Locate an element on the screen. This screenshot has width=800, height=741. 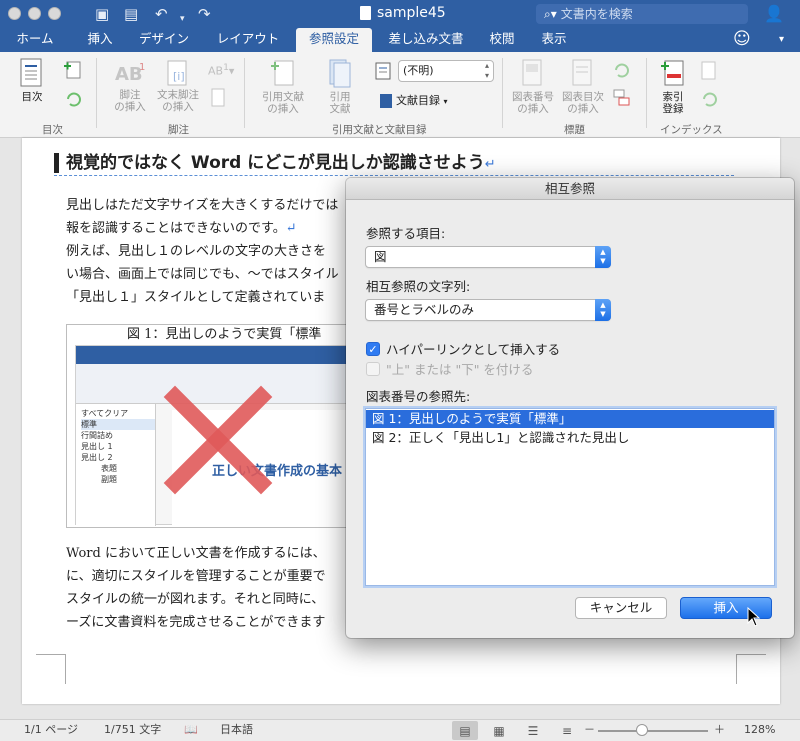
reference-type-select: 図 ▲ ▼ is located at coordinates (488, 257).